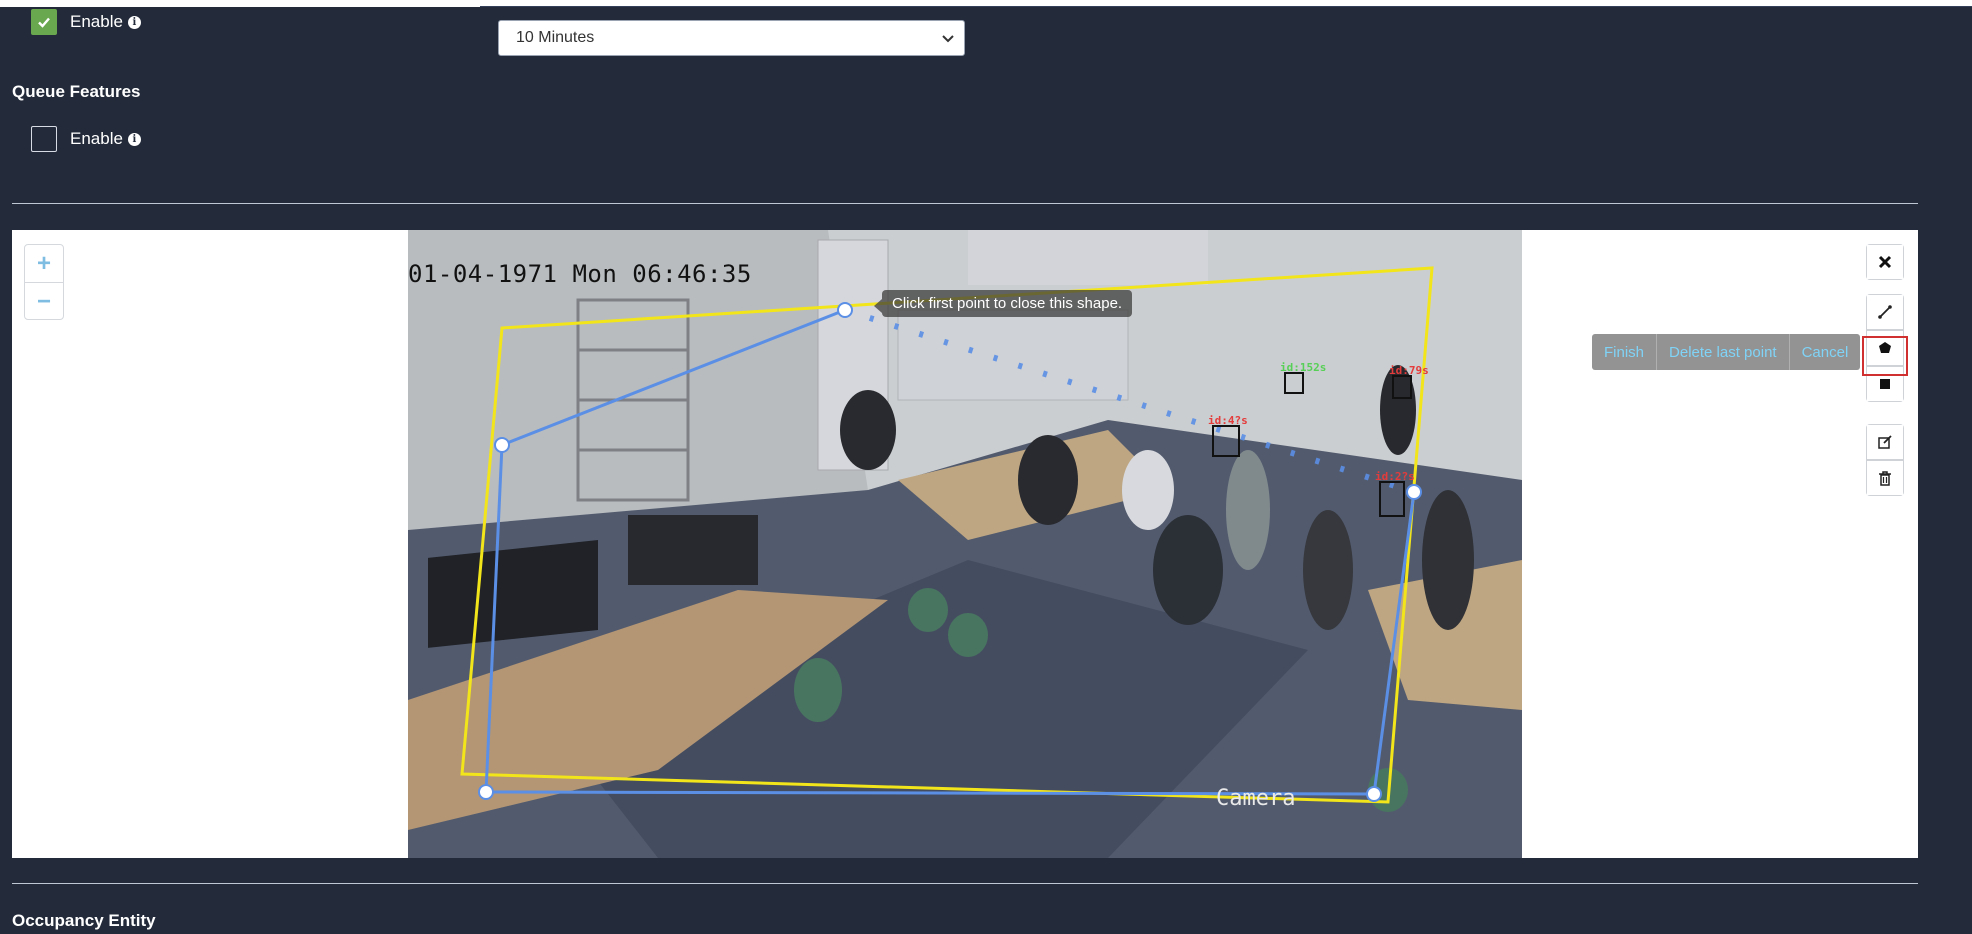  I want to click on detection-label: id:4?s, so click(1228, 420).